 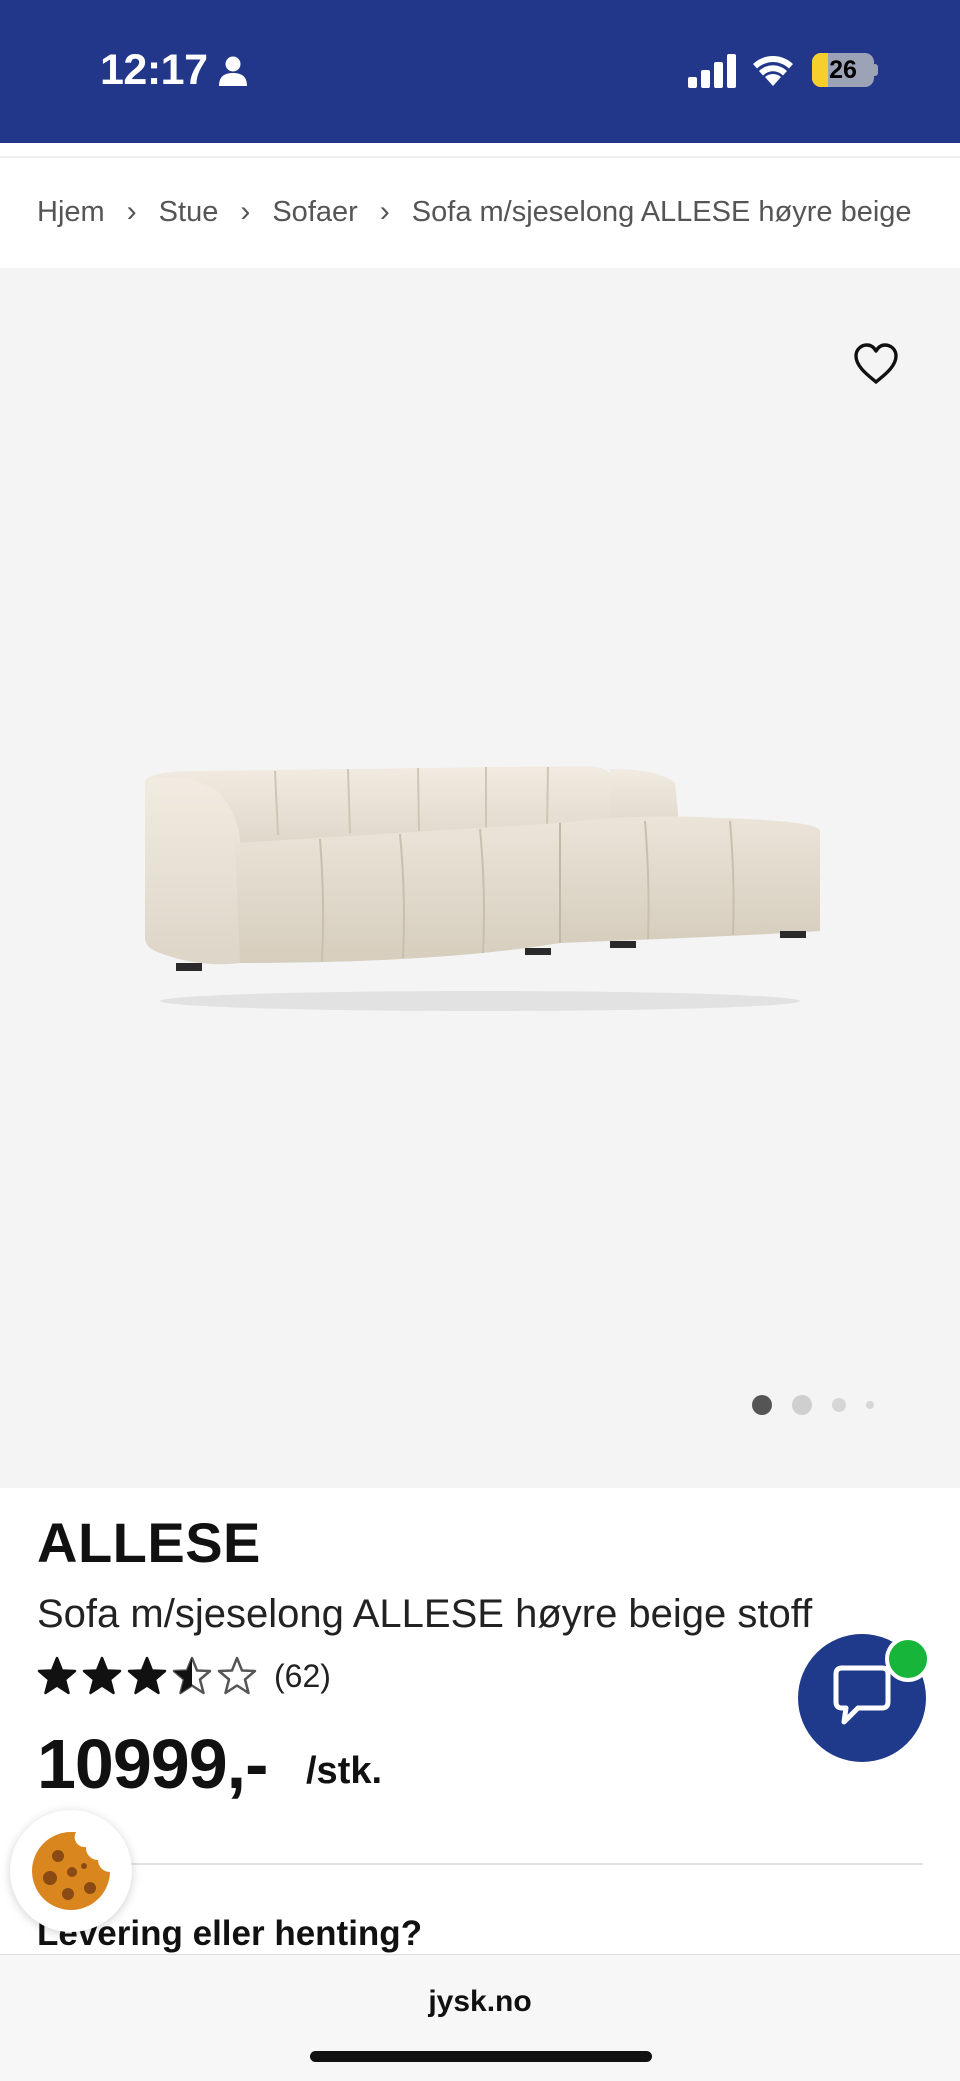 I want to click on status-time: 12:17, so click(x=154, y=70).